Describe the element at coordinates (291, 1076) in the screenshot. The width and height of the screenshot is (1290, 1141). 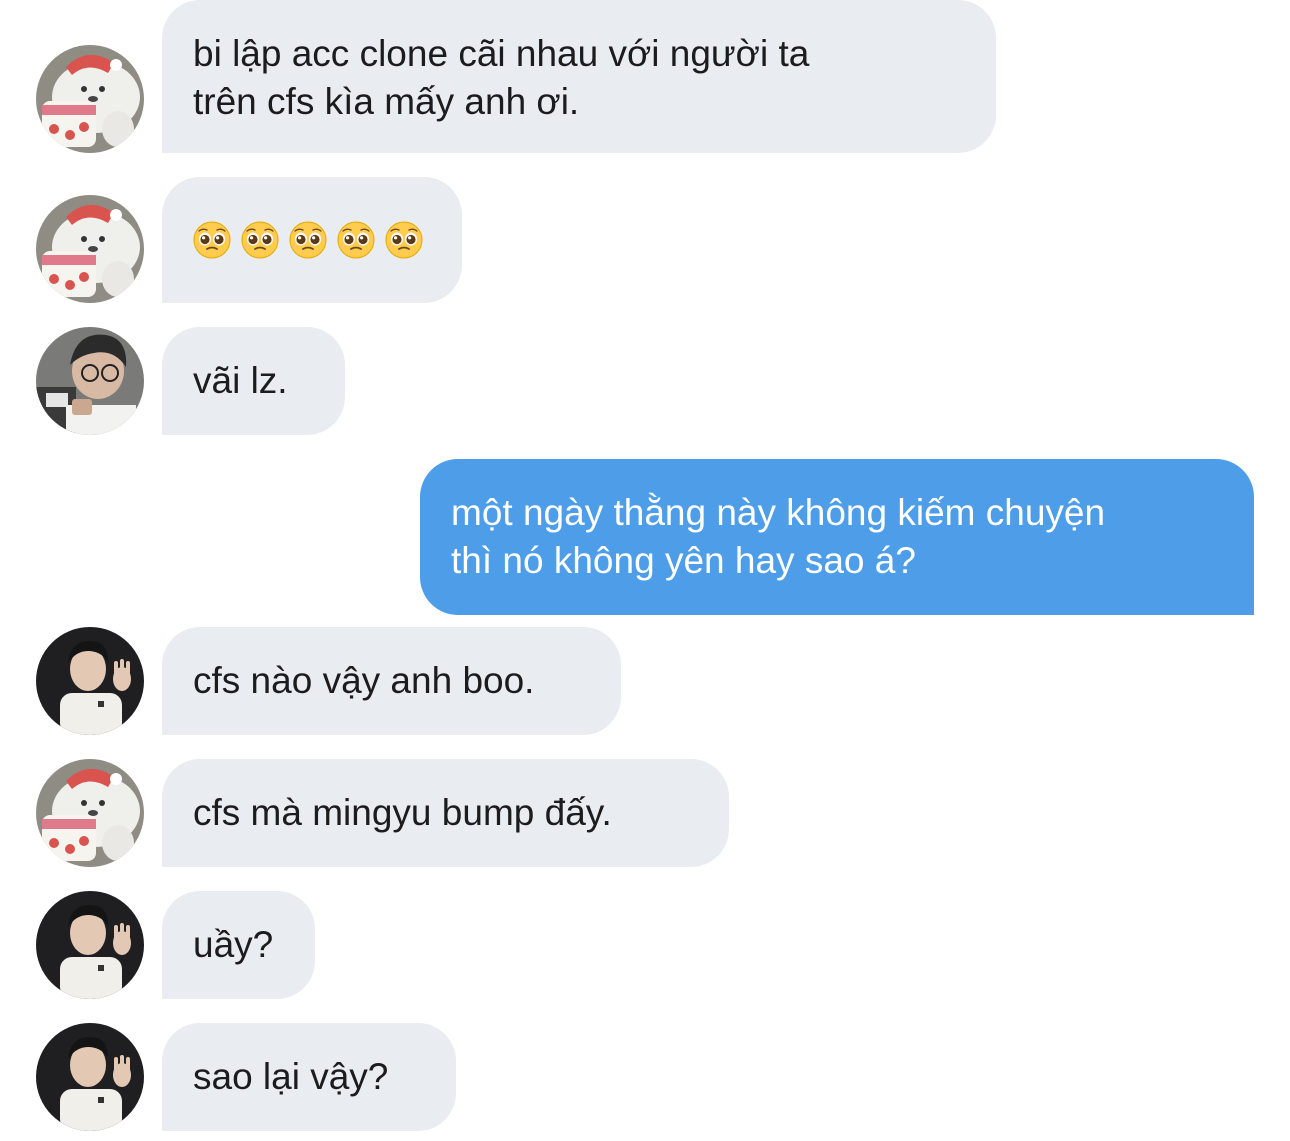
I see `message-text: sao lại vậy?` at that location.